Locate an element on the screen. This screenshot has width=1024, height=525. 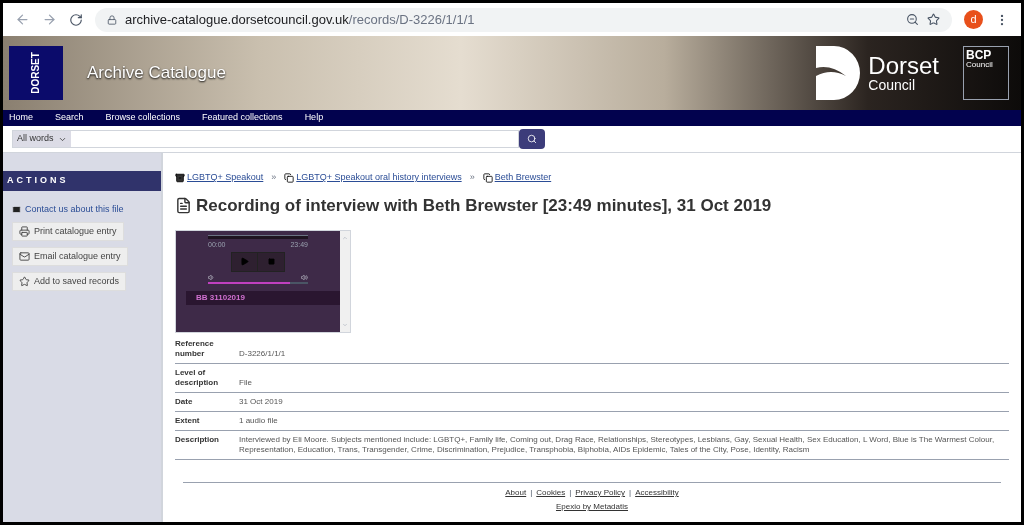
field-value: 1 audio file is located at coordinates (258, 421).